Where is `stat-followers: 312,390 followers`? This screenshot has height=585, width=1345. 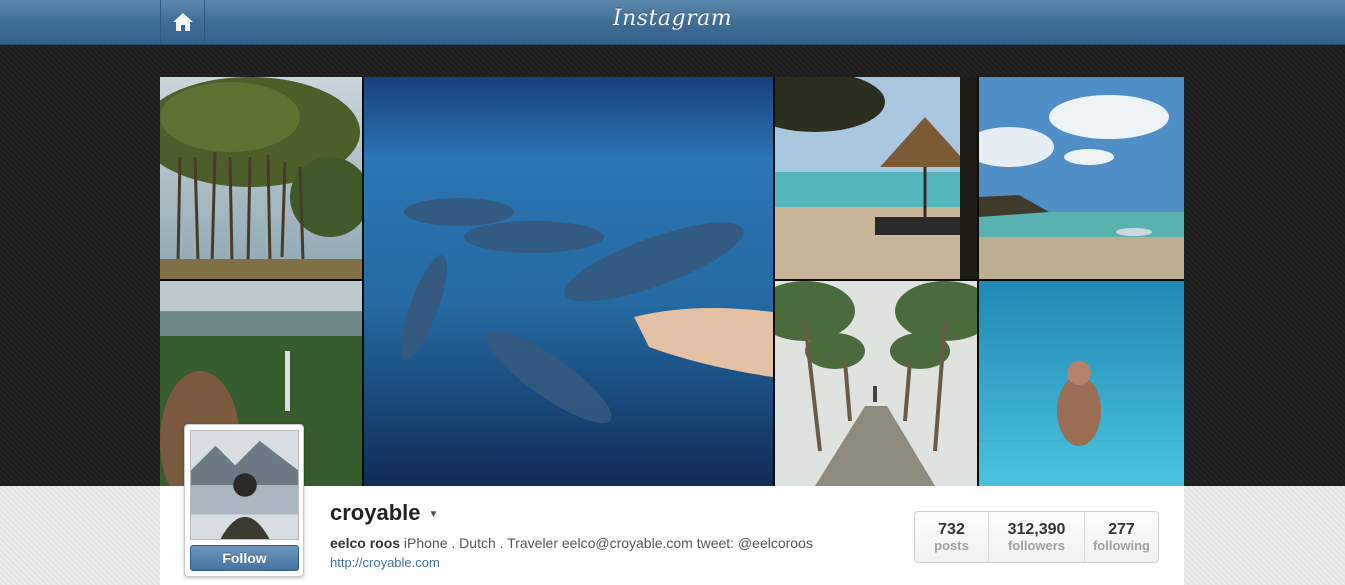
stat-followers: 312,390 followers is located at coordinates (1037, 537).